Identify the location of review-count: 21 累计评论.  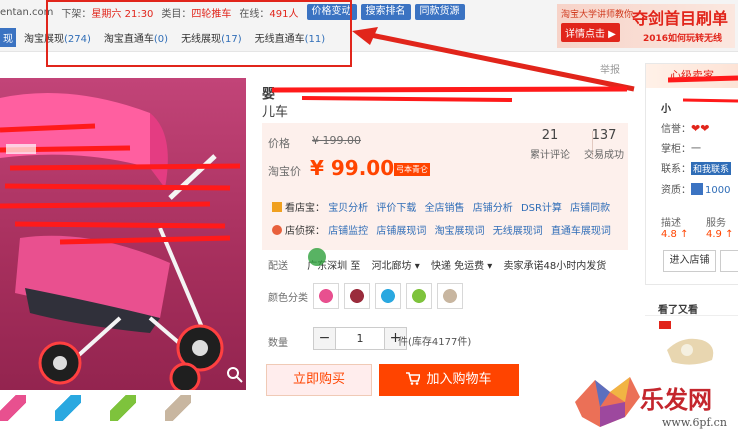
(550, 144).